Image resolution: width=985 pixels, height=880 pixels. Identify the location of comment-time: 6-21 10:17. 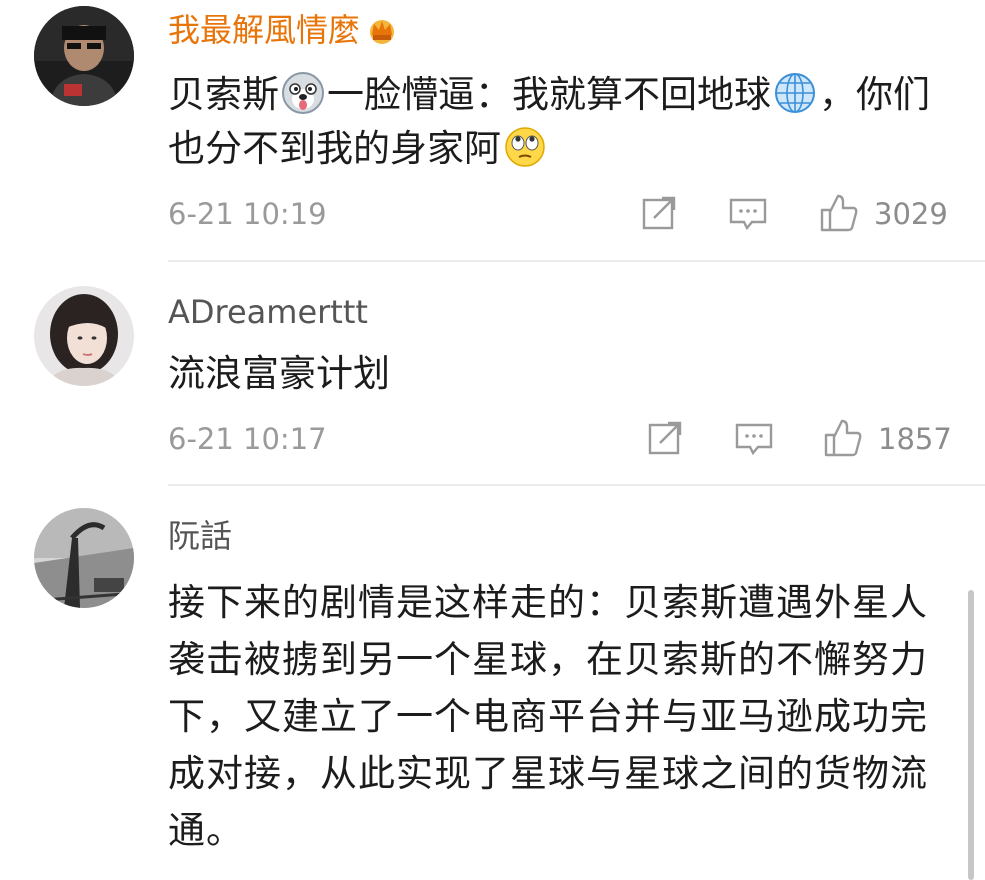
(247, 439).